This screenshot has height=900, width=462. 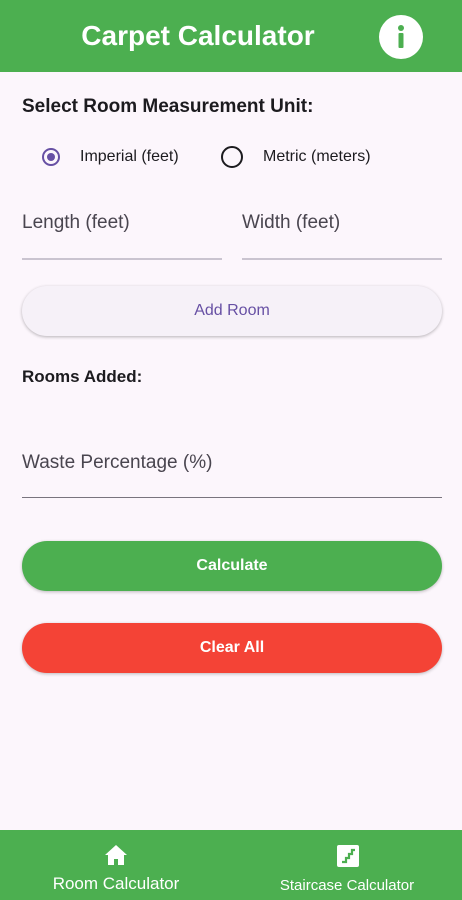 I want to click on nav-label-room-calculator: Room Calculator, so click(x=116, y=883).